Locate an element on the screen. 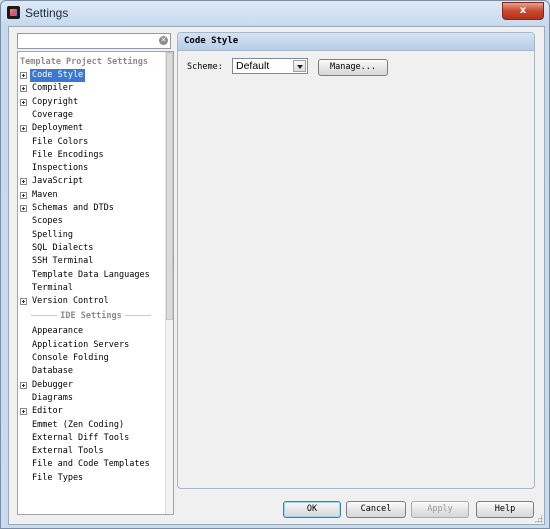 Image resolution: width=550 pixels, height=529 pixels. tree-item-label: Debugger is located at coordinates (52, 385).